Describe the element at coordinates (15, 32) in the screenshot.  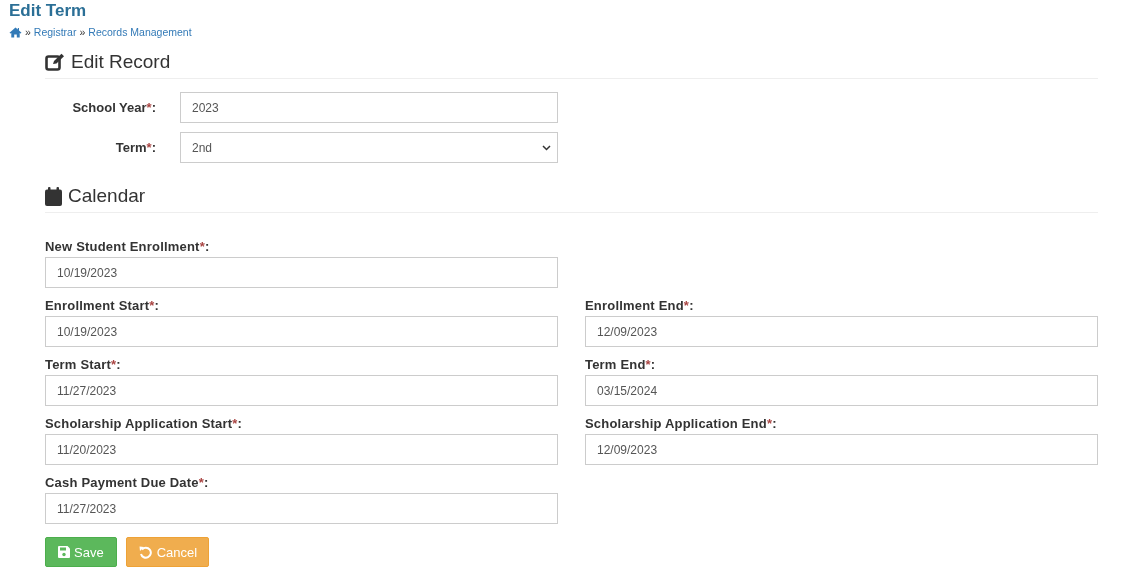
I see `home-icon` at that location.